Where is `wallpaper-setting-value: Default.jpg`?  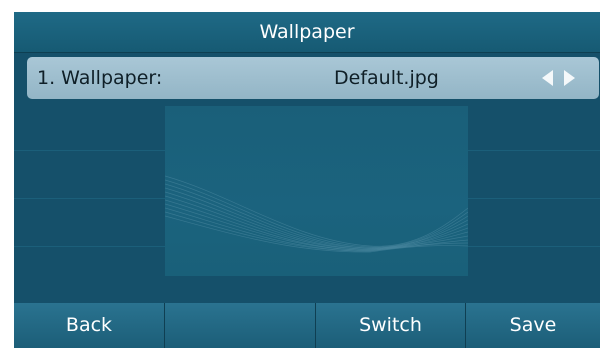 wallpaper-setting-value: Default.jpg is located at coordinates (386, 78).